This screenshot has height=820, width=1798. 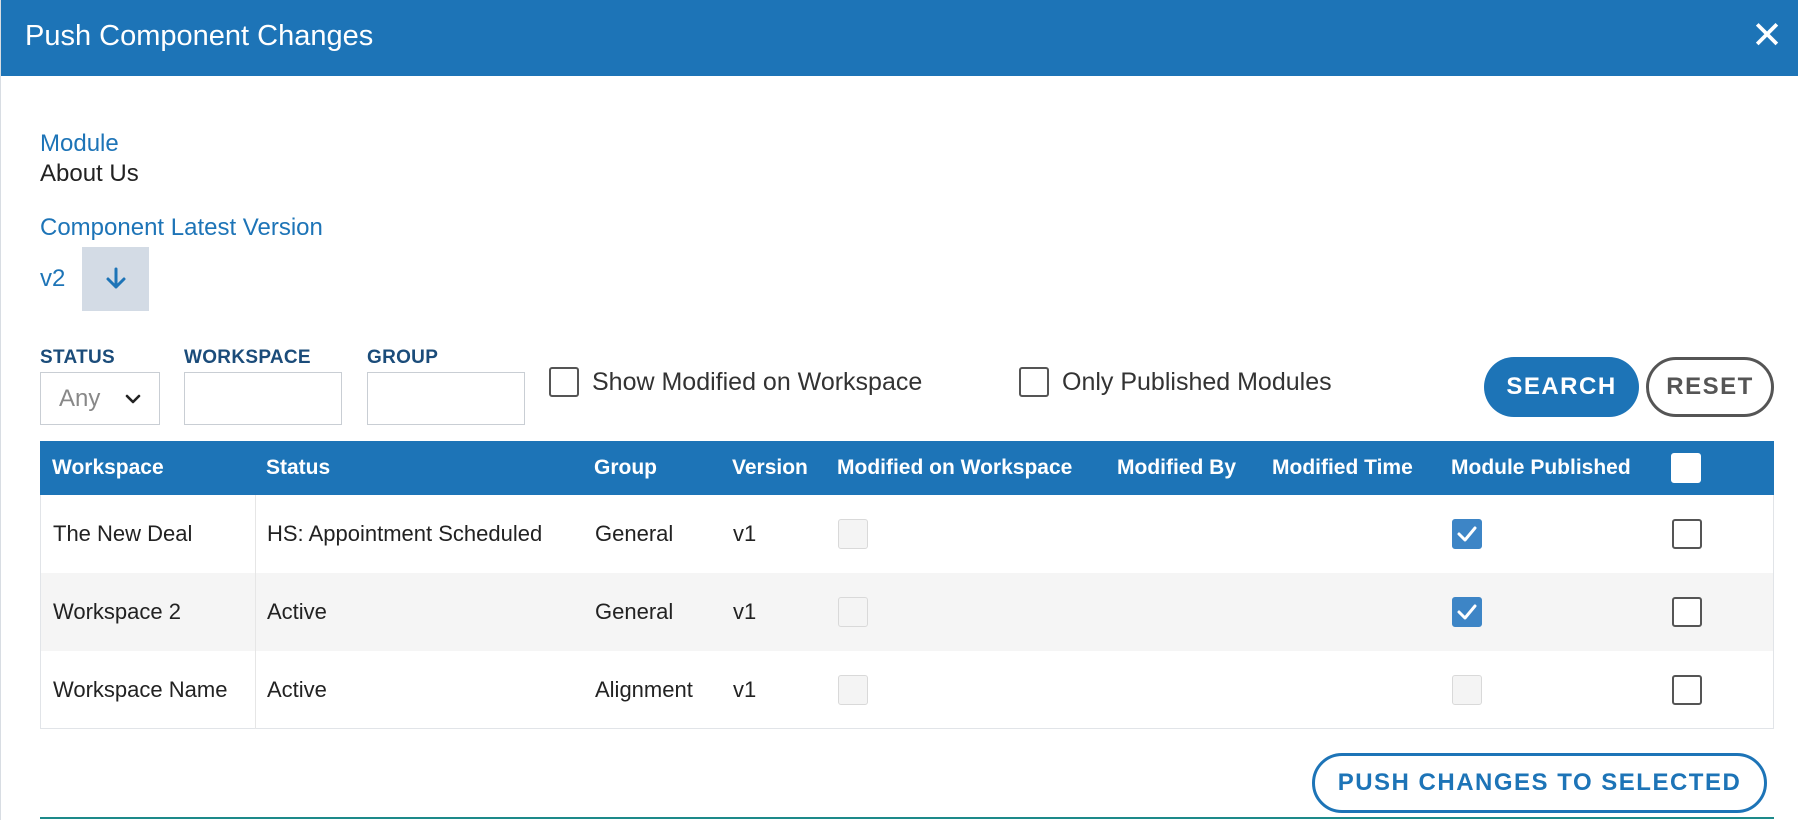 What do you see at coordinates (1686, 468) in the screenshot?
I see `select-all-checkbox` at bounding box center [1686, 468].